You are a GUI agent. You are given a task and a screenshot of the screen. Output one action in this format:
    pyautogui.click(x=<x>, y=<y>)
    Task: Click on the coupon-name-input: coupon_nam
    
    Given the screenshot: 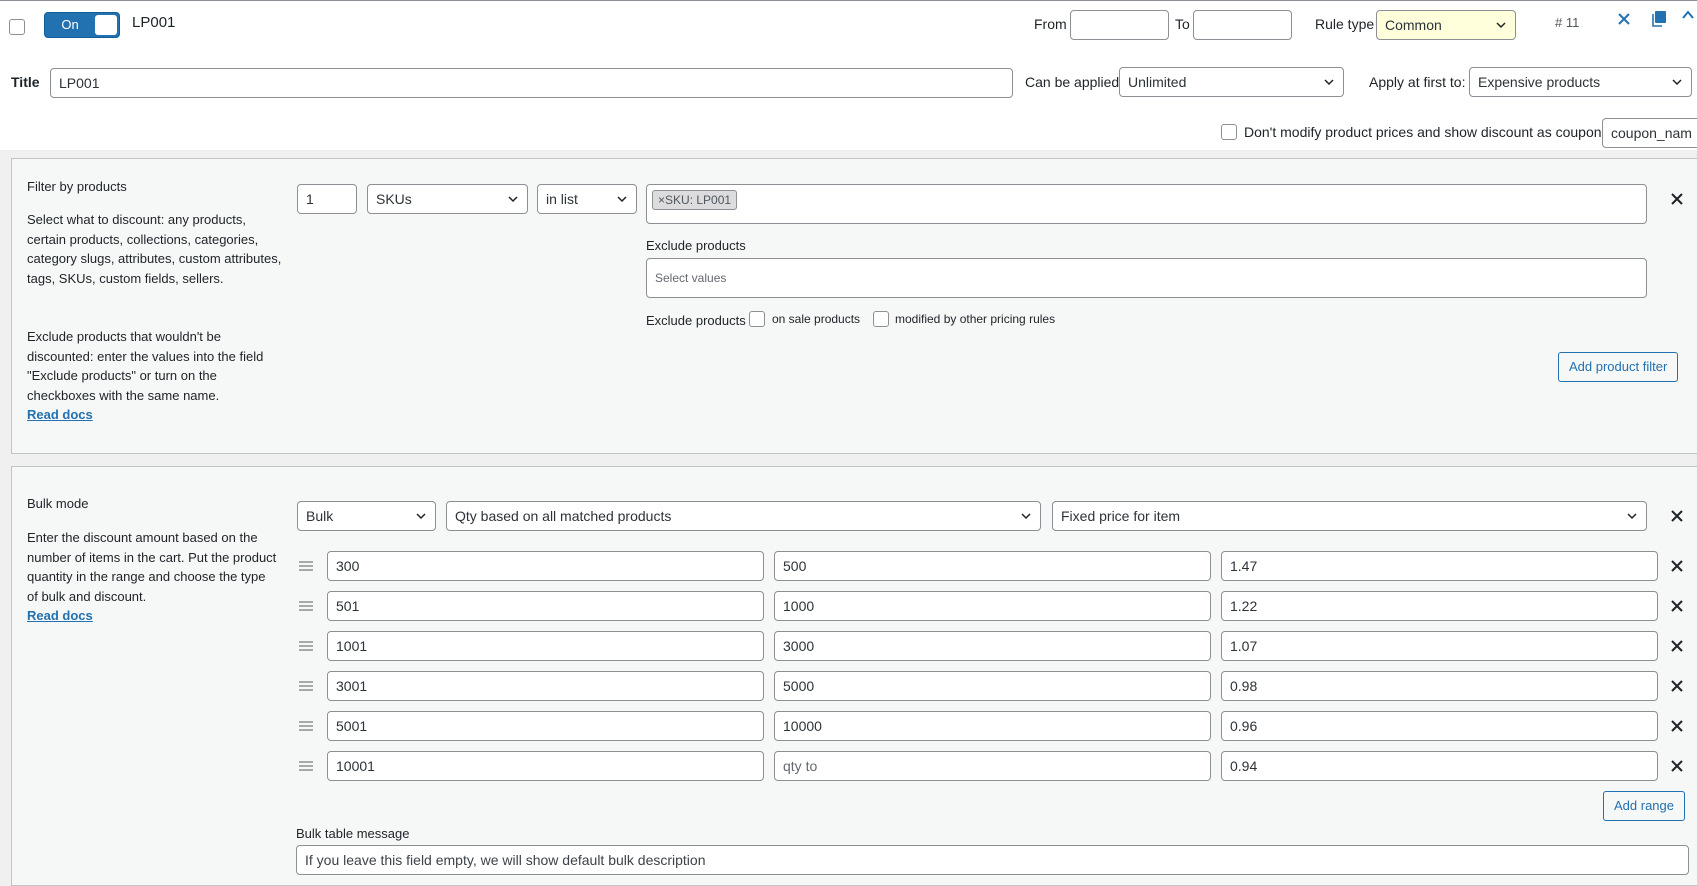 What is the action you would take?
    pyautogui.click(x=1649, y=133)
    